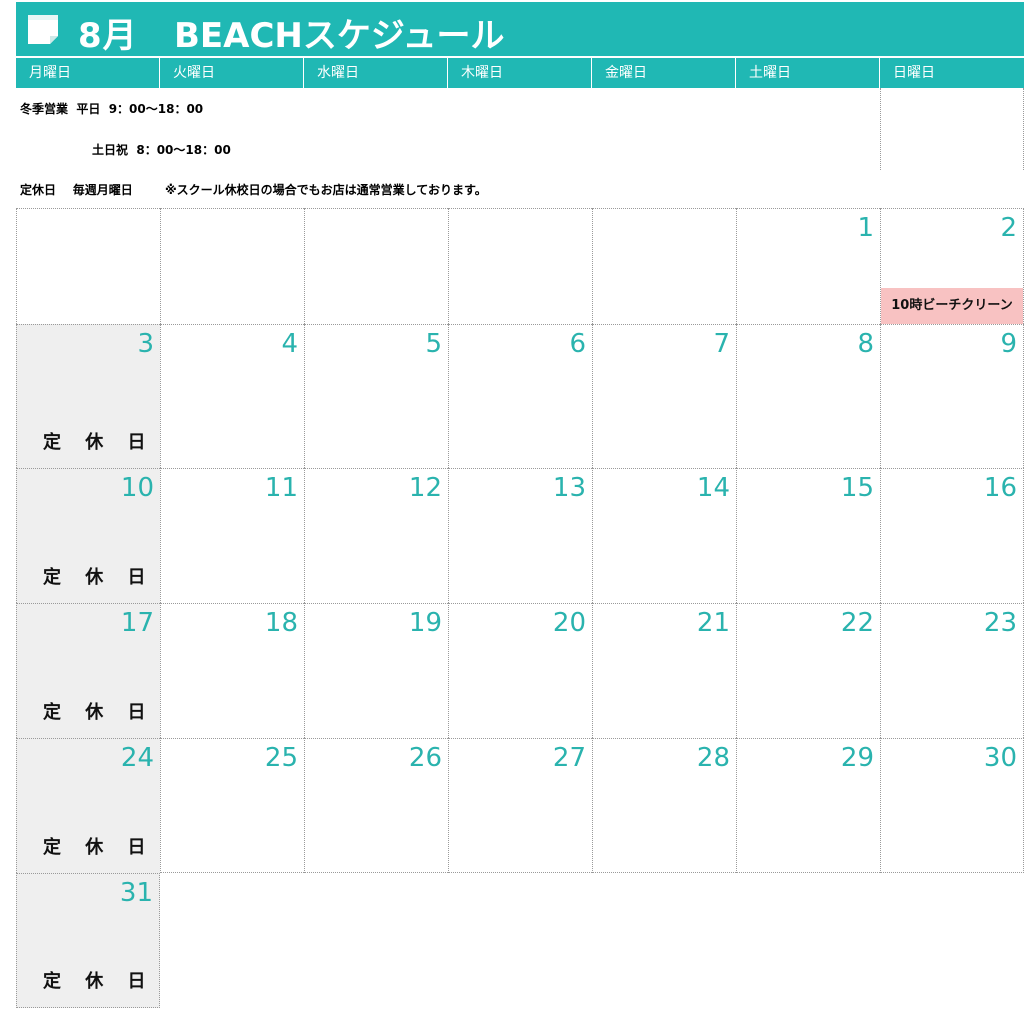 The height and width of the screenshot is (1009, 1025). I want to click on calendar-week: 31 定 休 日, so click(520, 940).